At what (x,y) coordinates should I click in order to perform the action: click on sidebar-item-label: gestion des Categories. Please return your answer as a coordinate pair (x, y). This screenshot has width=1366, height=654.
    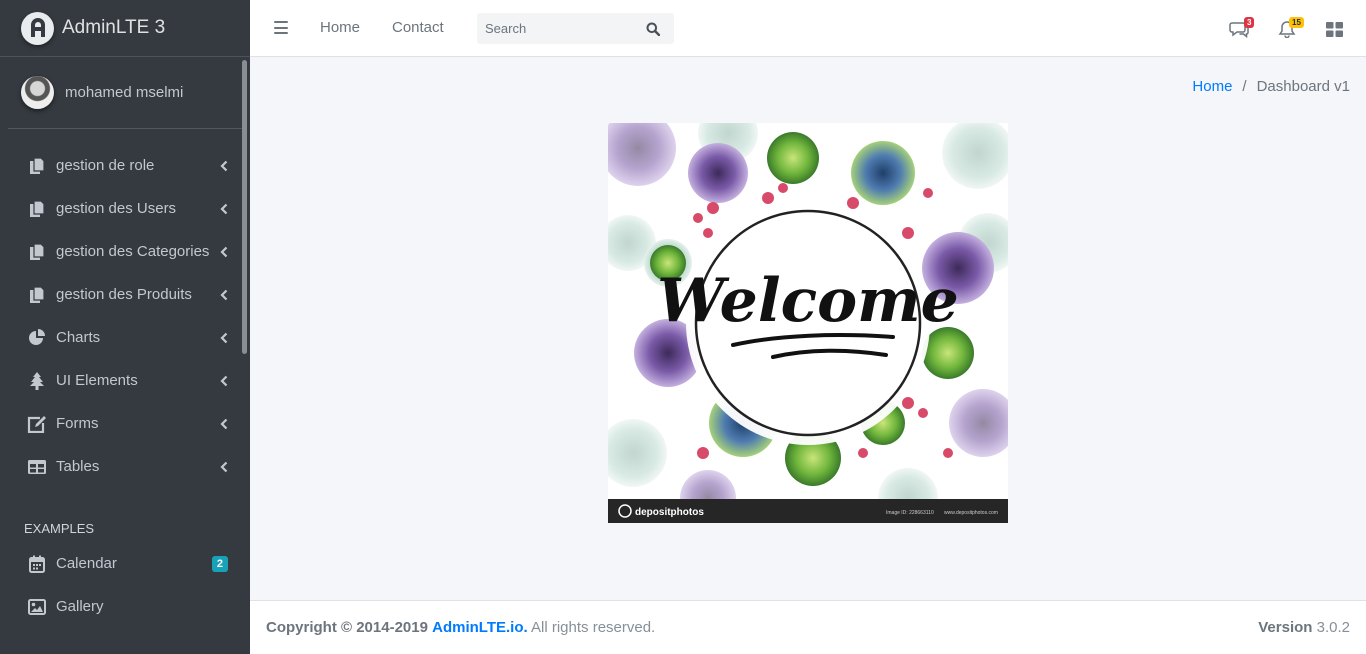
    Looking at the image, I should click on (133, 251).